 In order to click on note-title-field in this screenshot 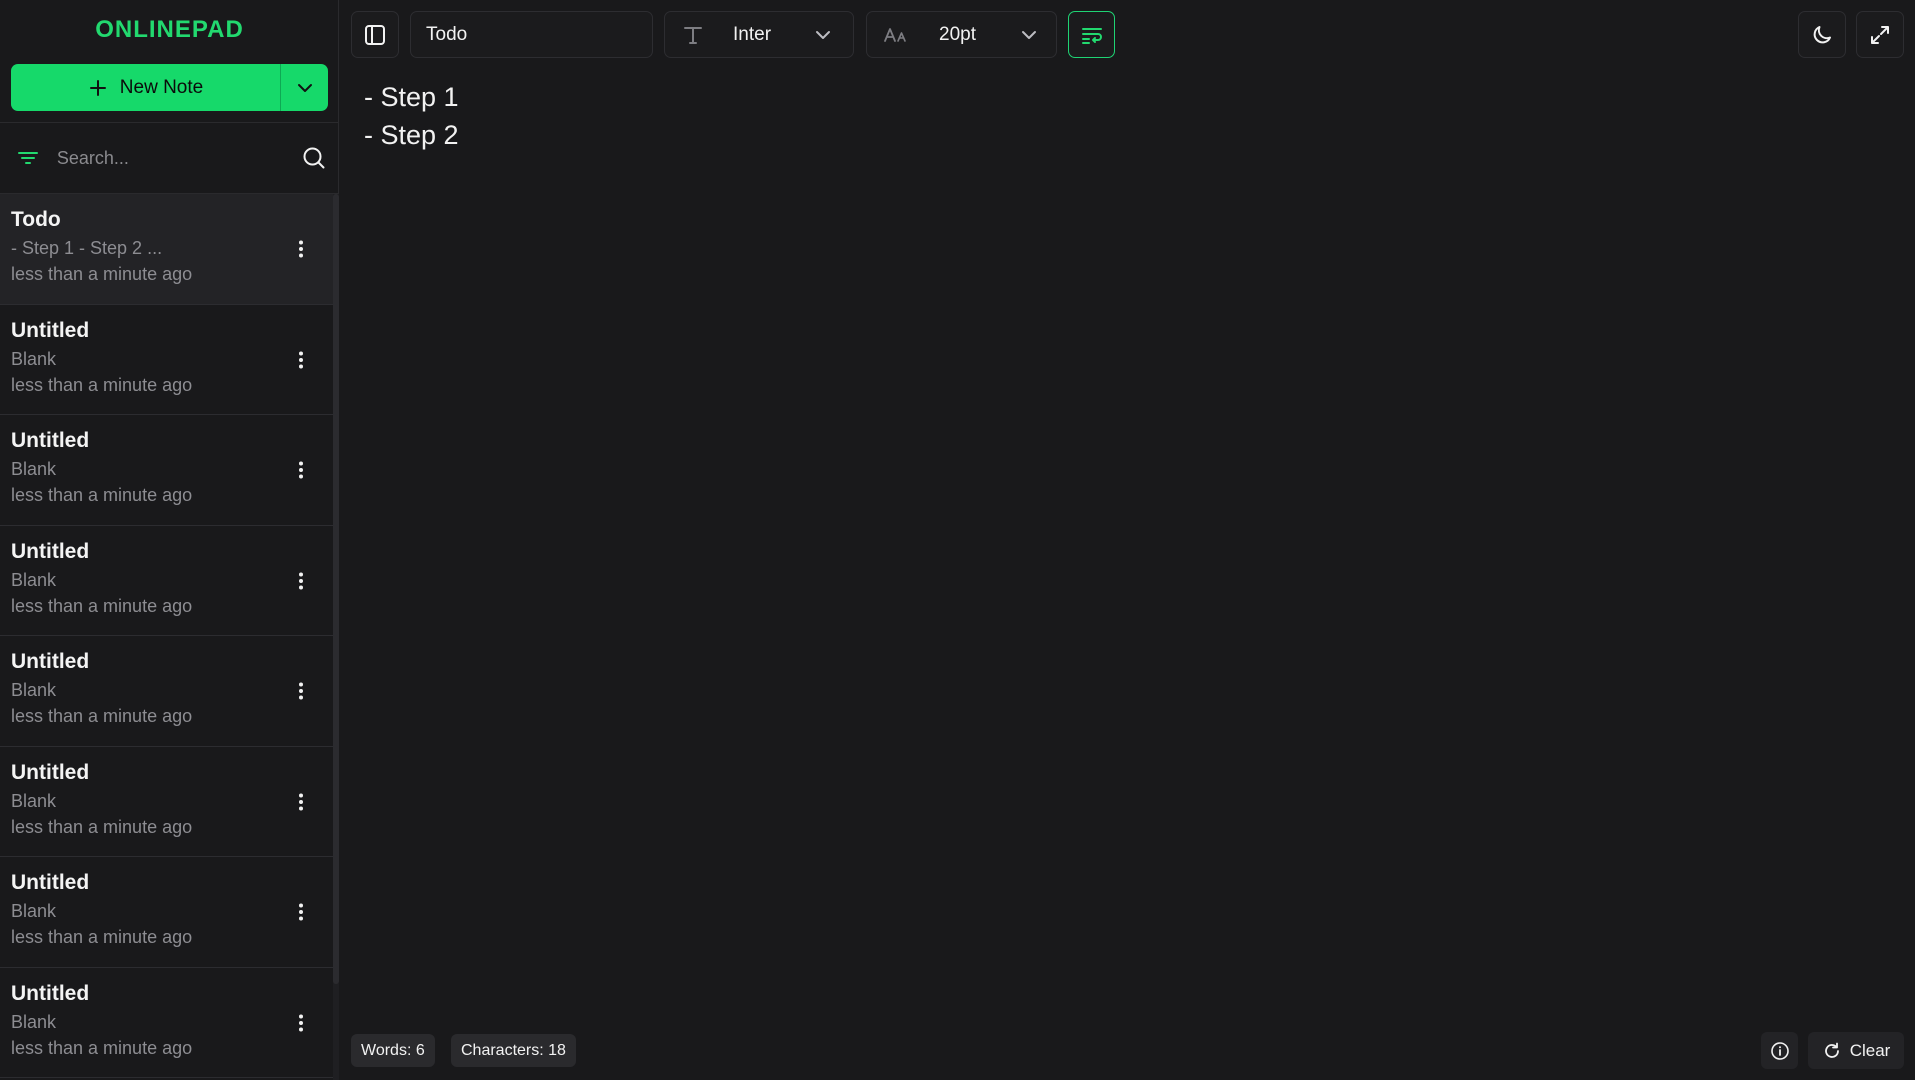, I will do `click(531, 34)`.